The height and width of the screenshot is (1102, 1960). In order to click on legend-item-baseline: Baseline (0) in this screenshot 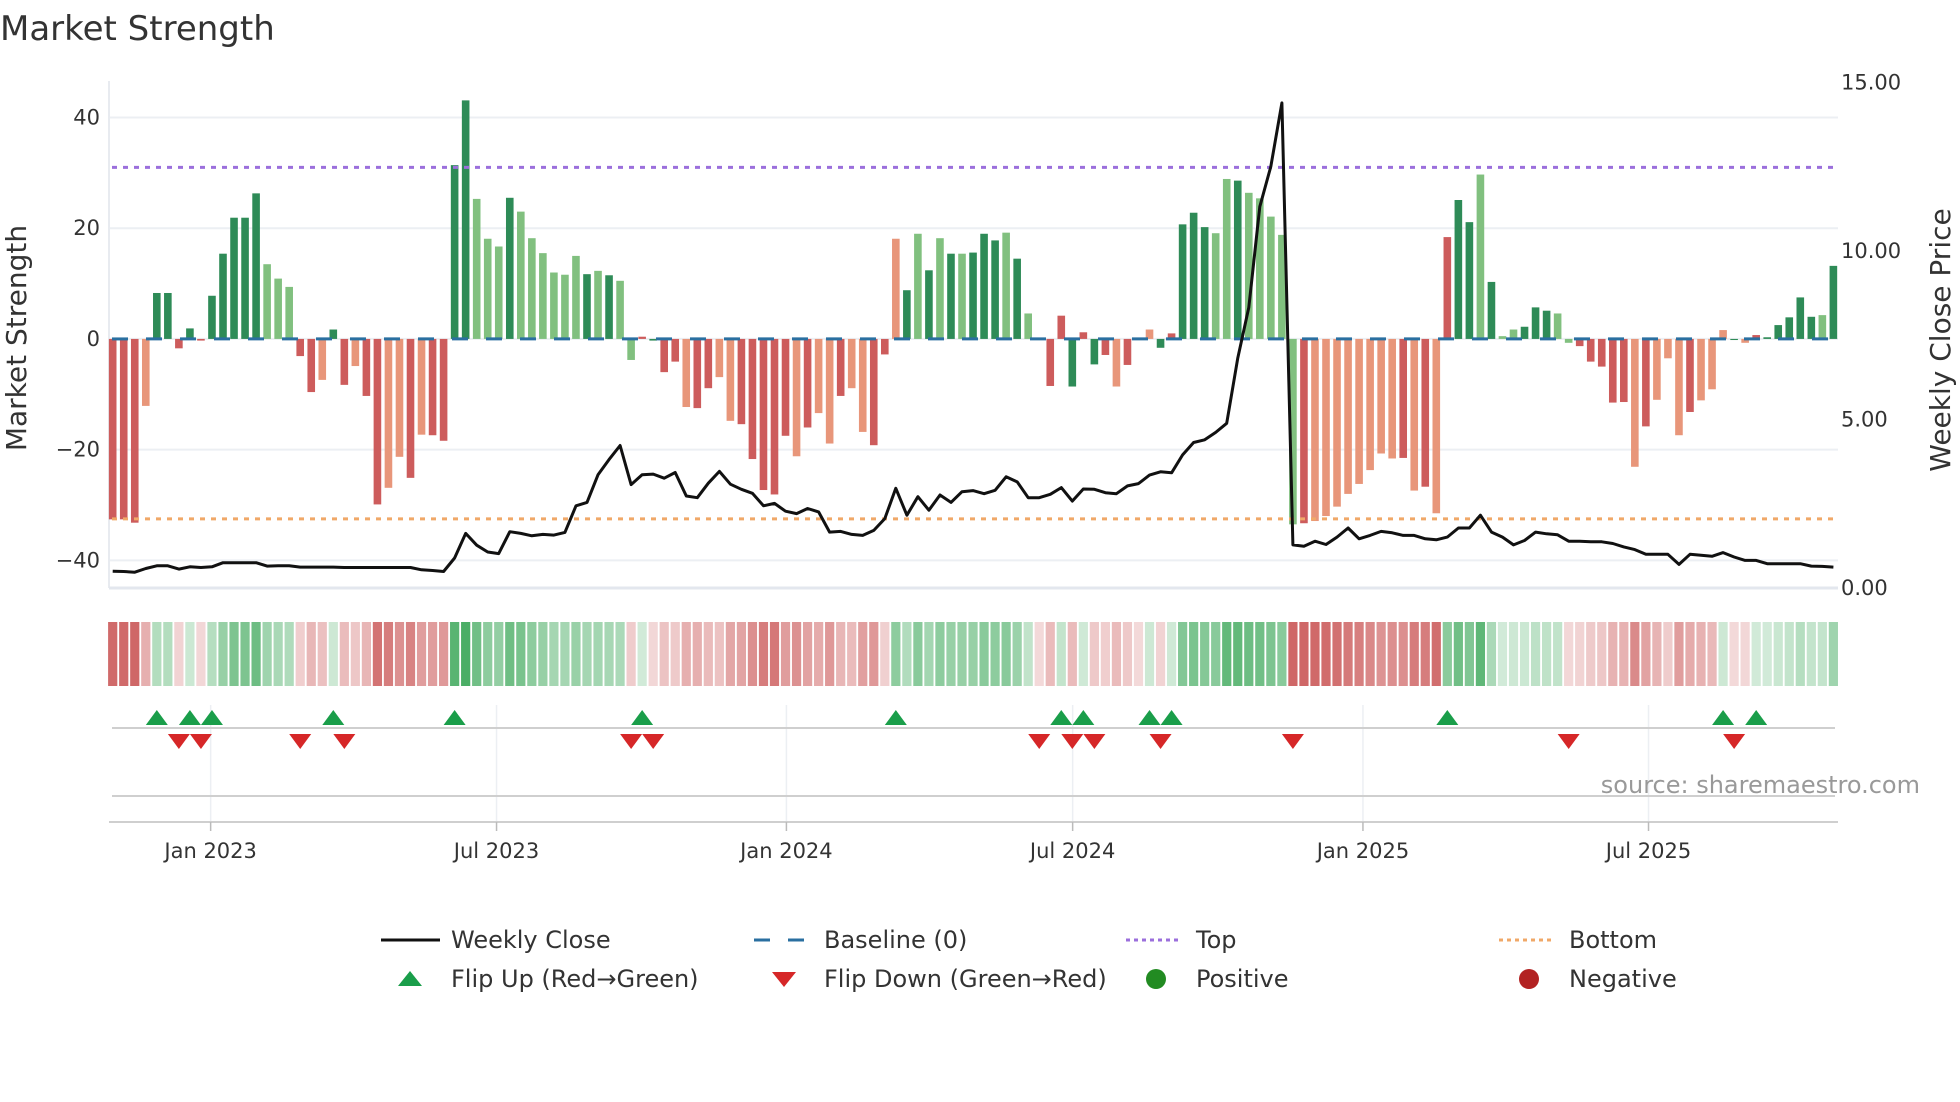, I will do `click(860, 940)`.